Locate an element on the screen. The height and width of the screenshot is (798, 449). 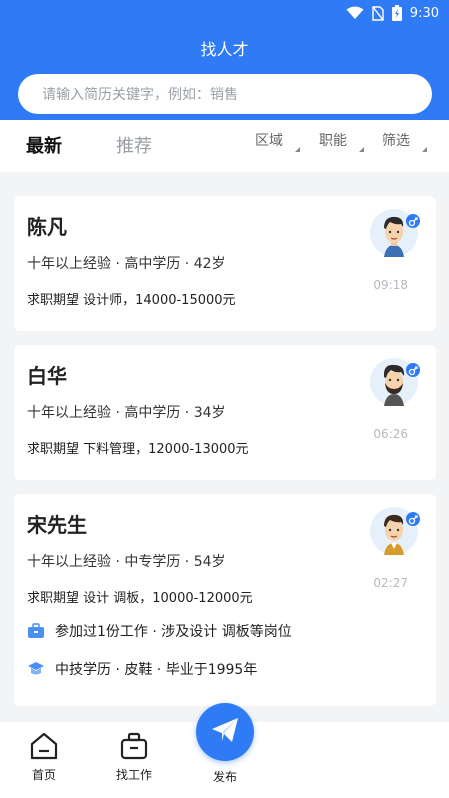
tab-bar: 最新 推荐 区域 职能 筛选 is located at coordinates (224, 146).